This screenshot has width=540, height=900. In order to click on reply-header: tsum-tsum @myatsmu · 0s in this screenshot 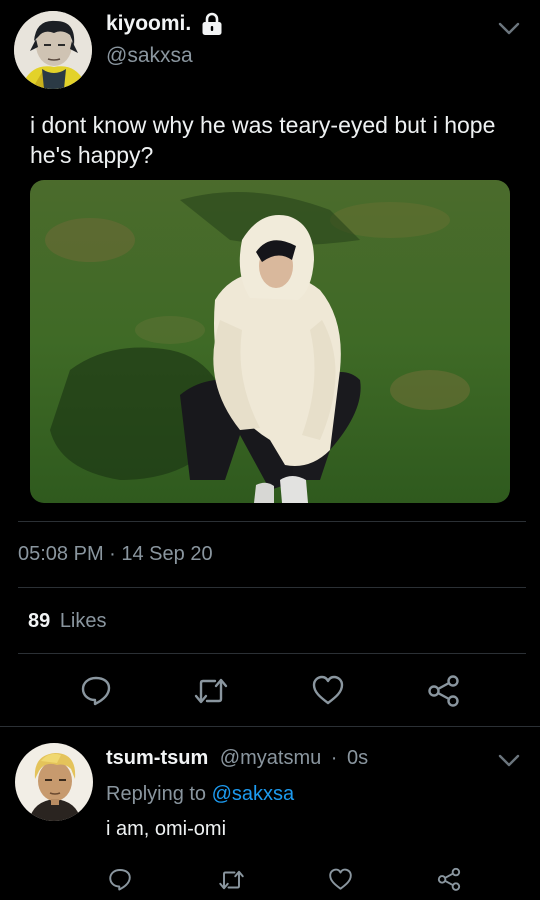, I will do `click(237, 758)`.